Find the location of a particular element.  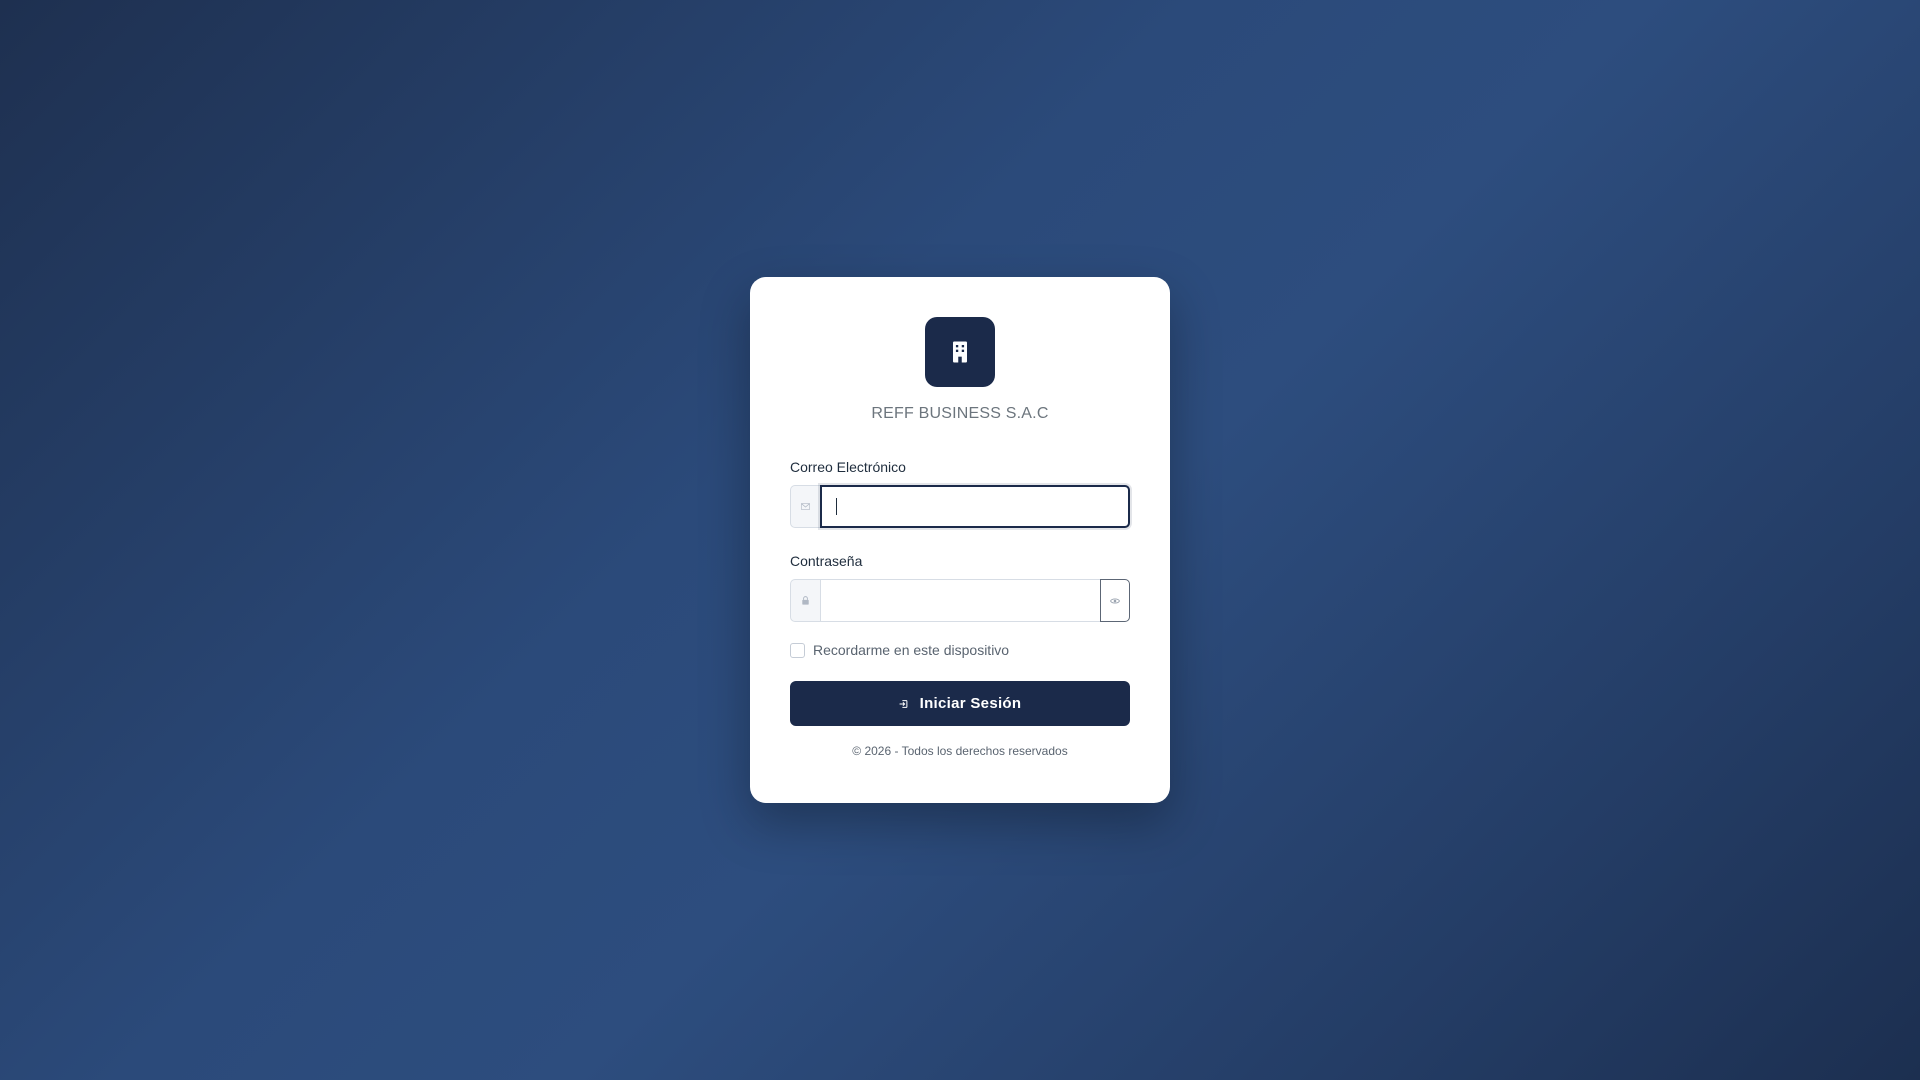

remember-label: Recordarme en este dispositivo is located at coordinates (911, 650).